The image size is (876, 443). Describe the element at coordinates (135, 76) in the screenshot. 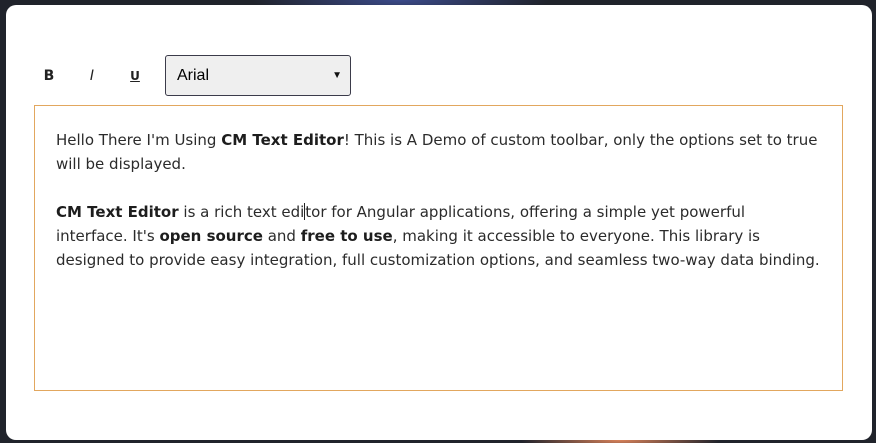

I see `underline-button: U` at that location.